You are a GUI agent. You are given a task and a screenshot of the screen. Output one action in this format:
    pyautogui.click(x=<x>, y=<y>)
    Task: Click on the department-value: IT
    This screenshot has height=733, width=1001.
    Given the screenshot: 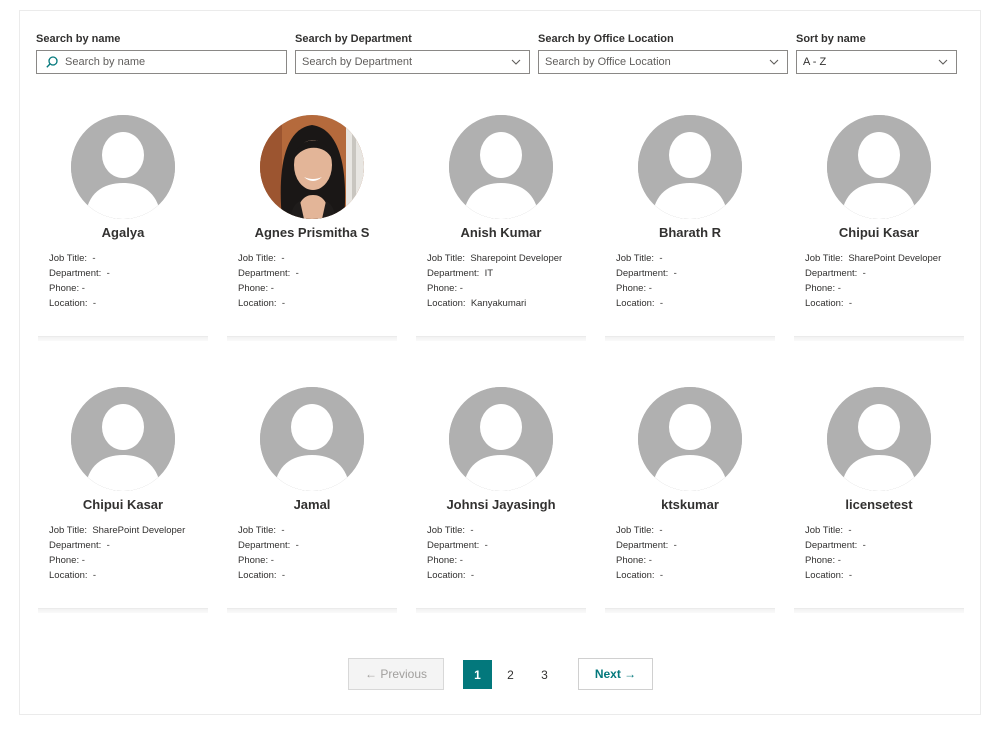 What is the action you would take?
    pyautogui.click(x=489, y=273)
    